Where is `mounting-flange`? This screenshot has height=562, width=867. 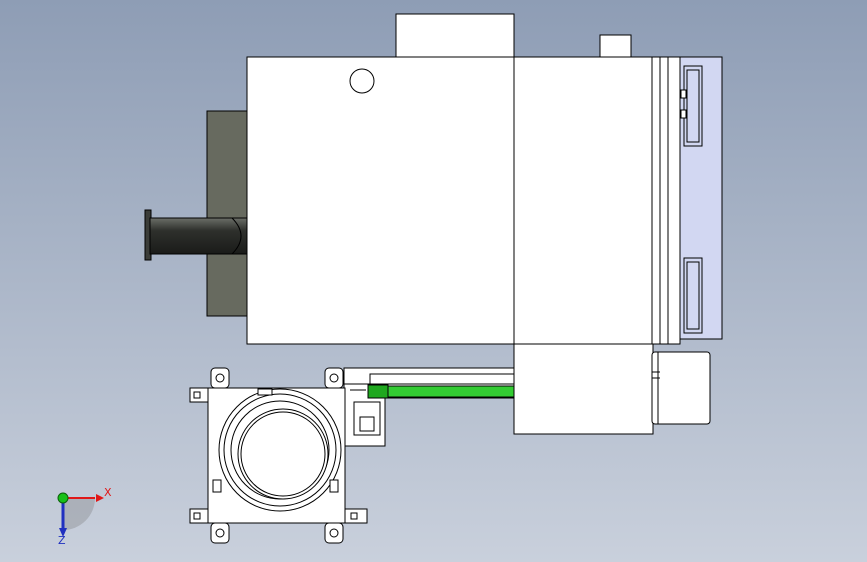 mounting-flange is located at coordinates (227, 213).